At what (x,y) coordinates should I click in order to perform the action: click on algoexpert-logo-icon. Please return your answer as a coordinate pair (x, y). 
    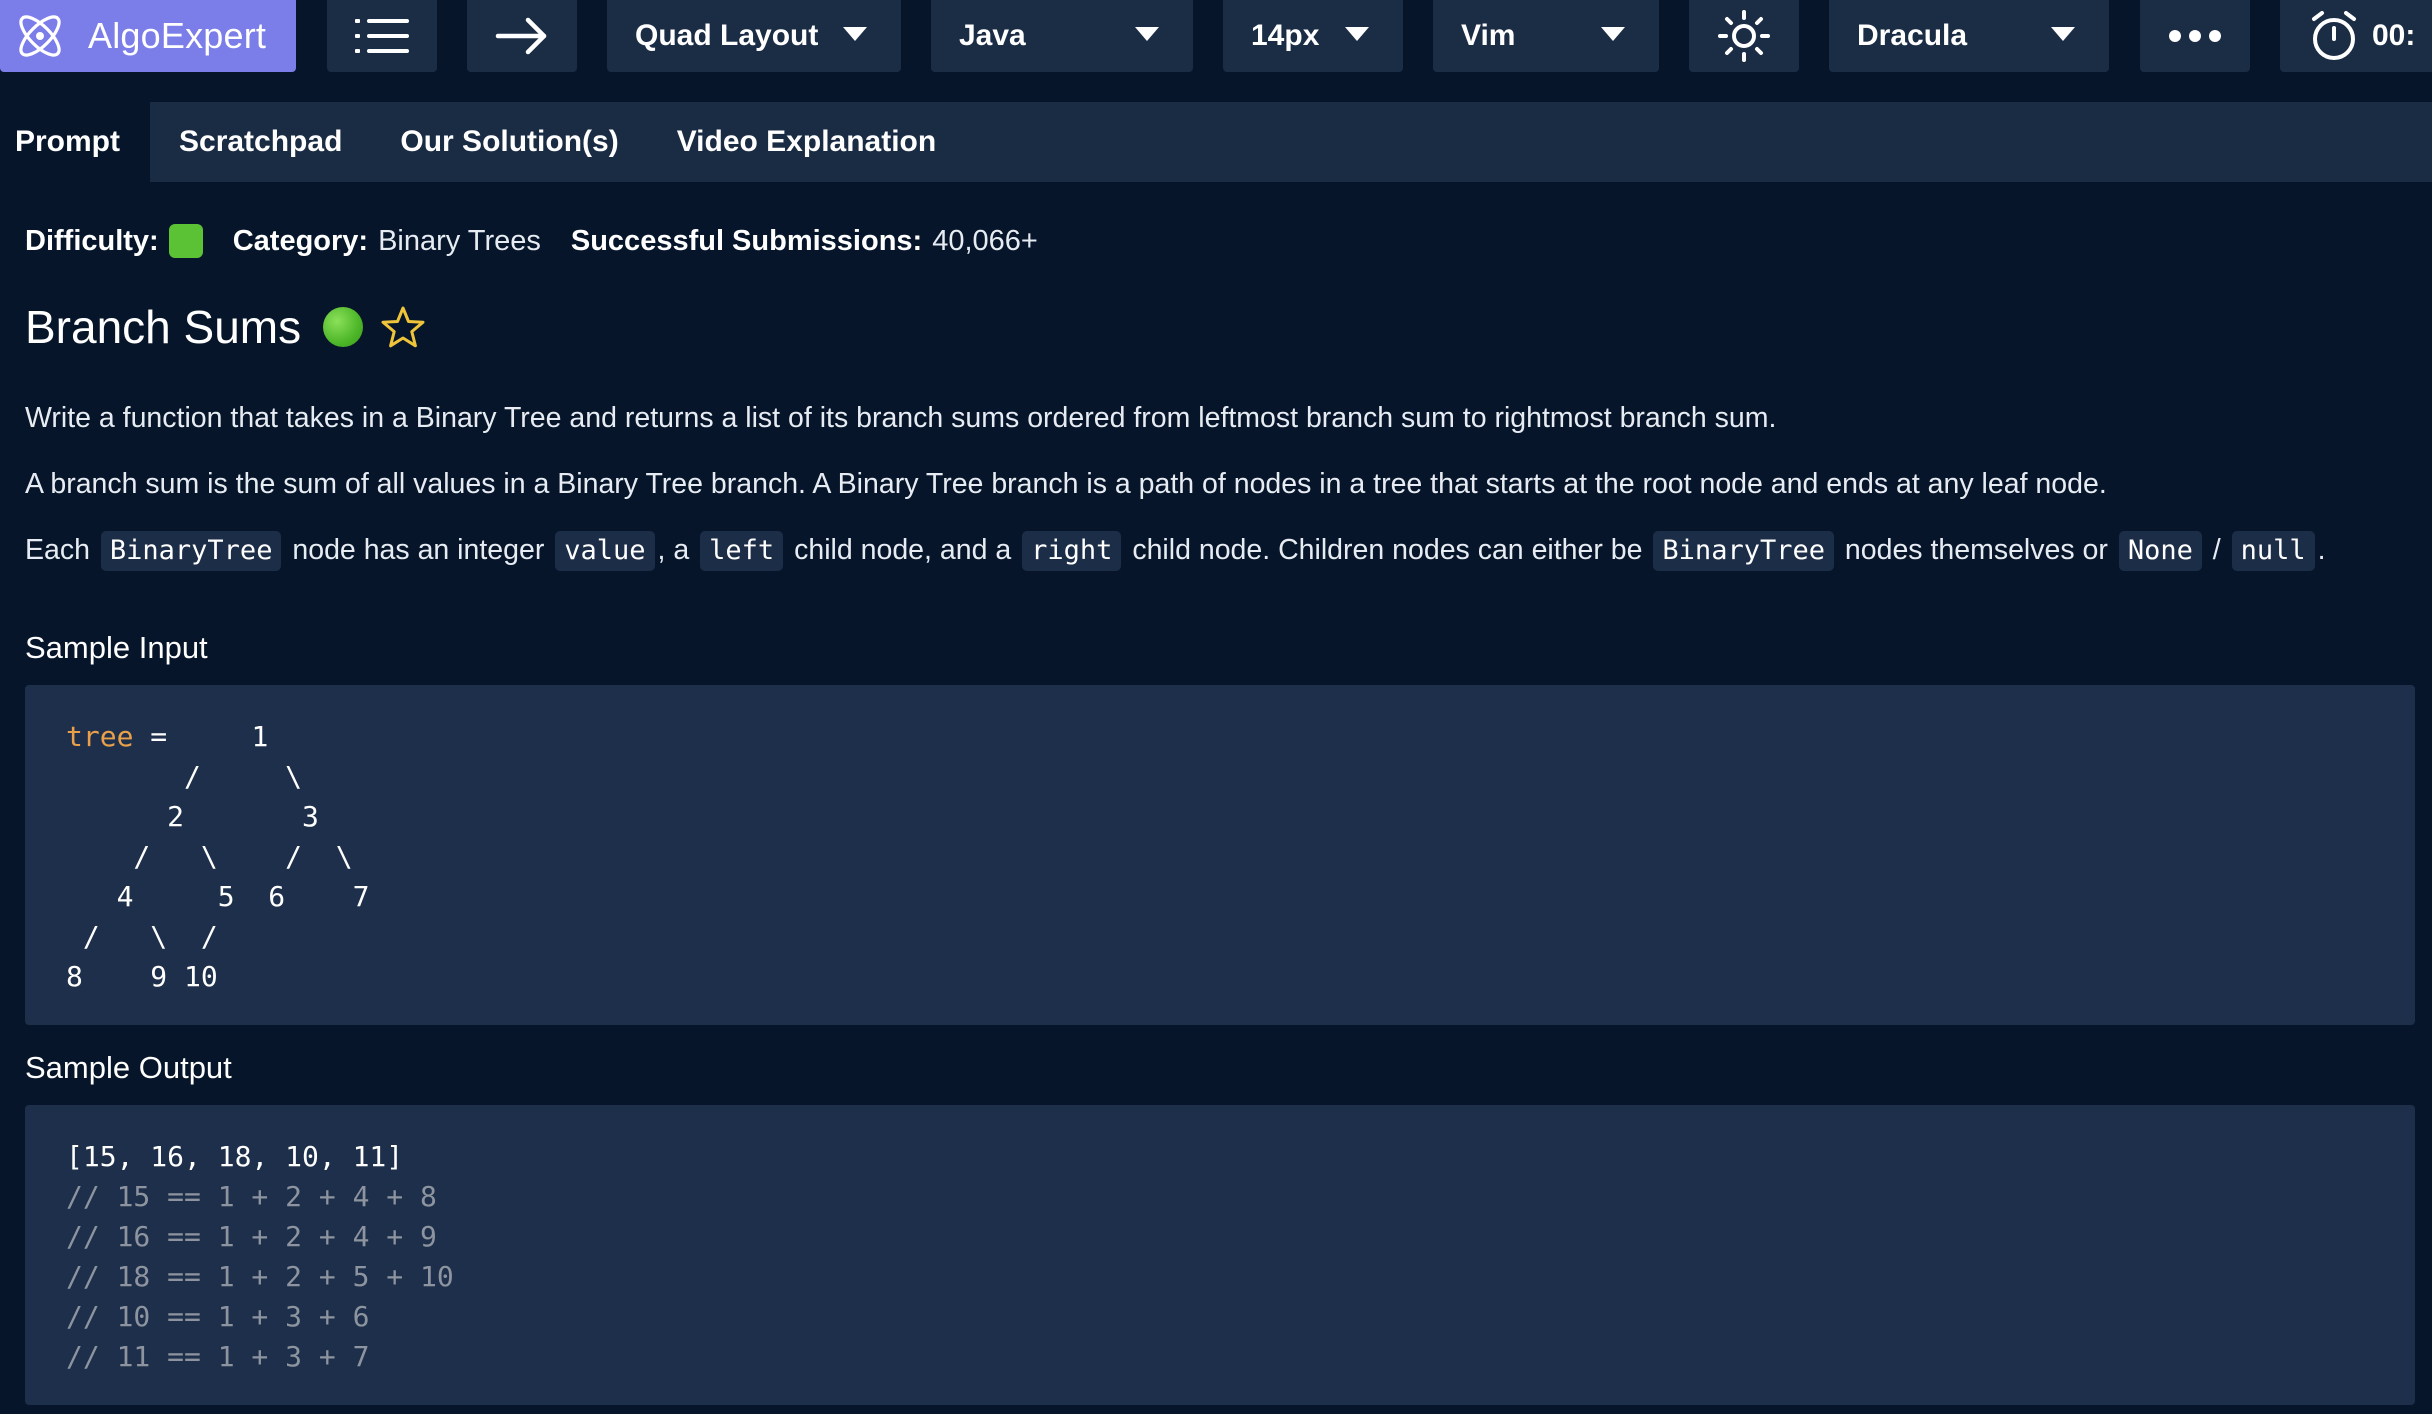
    Looking at the image, I should click on (40, 36).